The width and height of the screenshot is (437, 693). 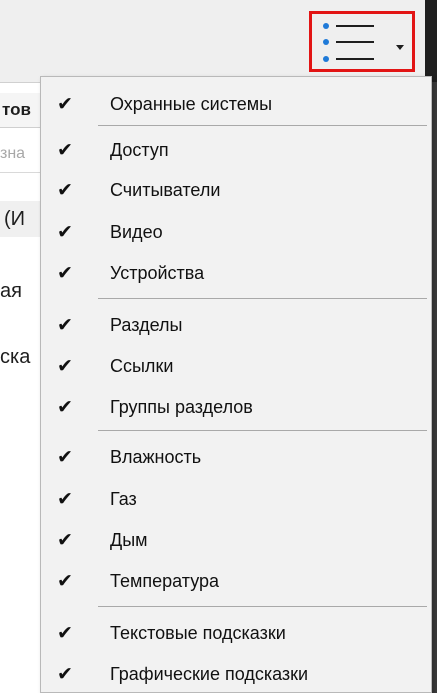 I want to click on column-header: тов, so click(x=20, y=110).